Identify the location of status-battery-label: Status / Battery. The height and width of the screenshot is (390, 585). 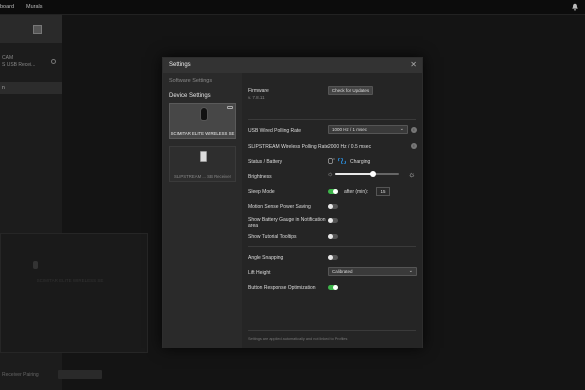
(265, 162).